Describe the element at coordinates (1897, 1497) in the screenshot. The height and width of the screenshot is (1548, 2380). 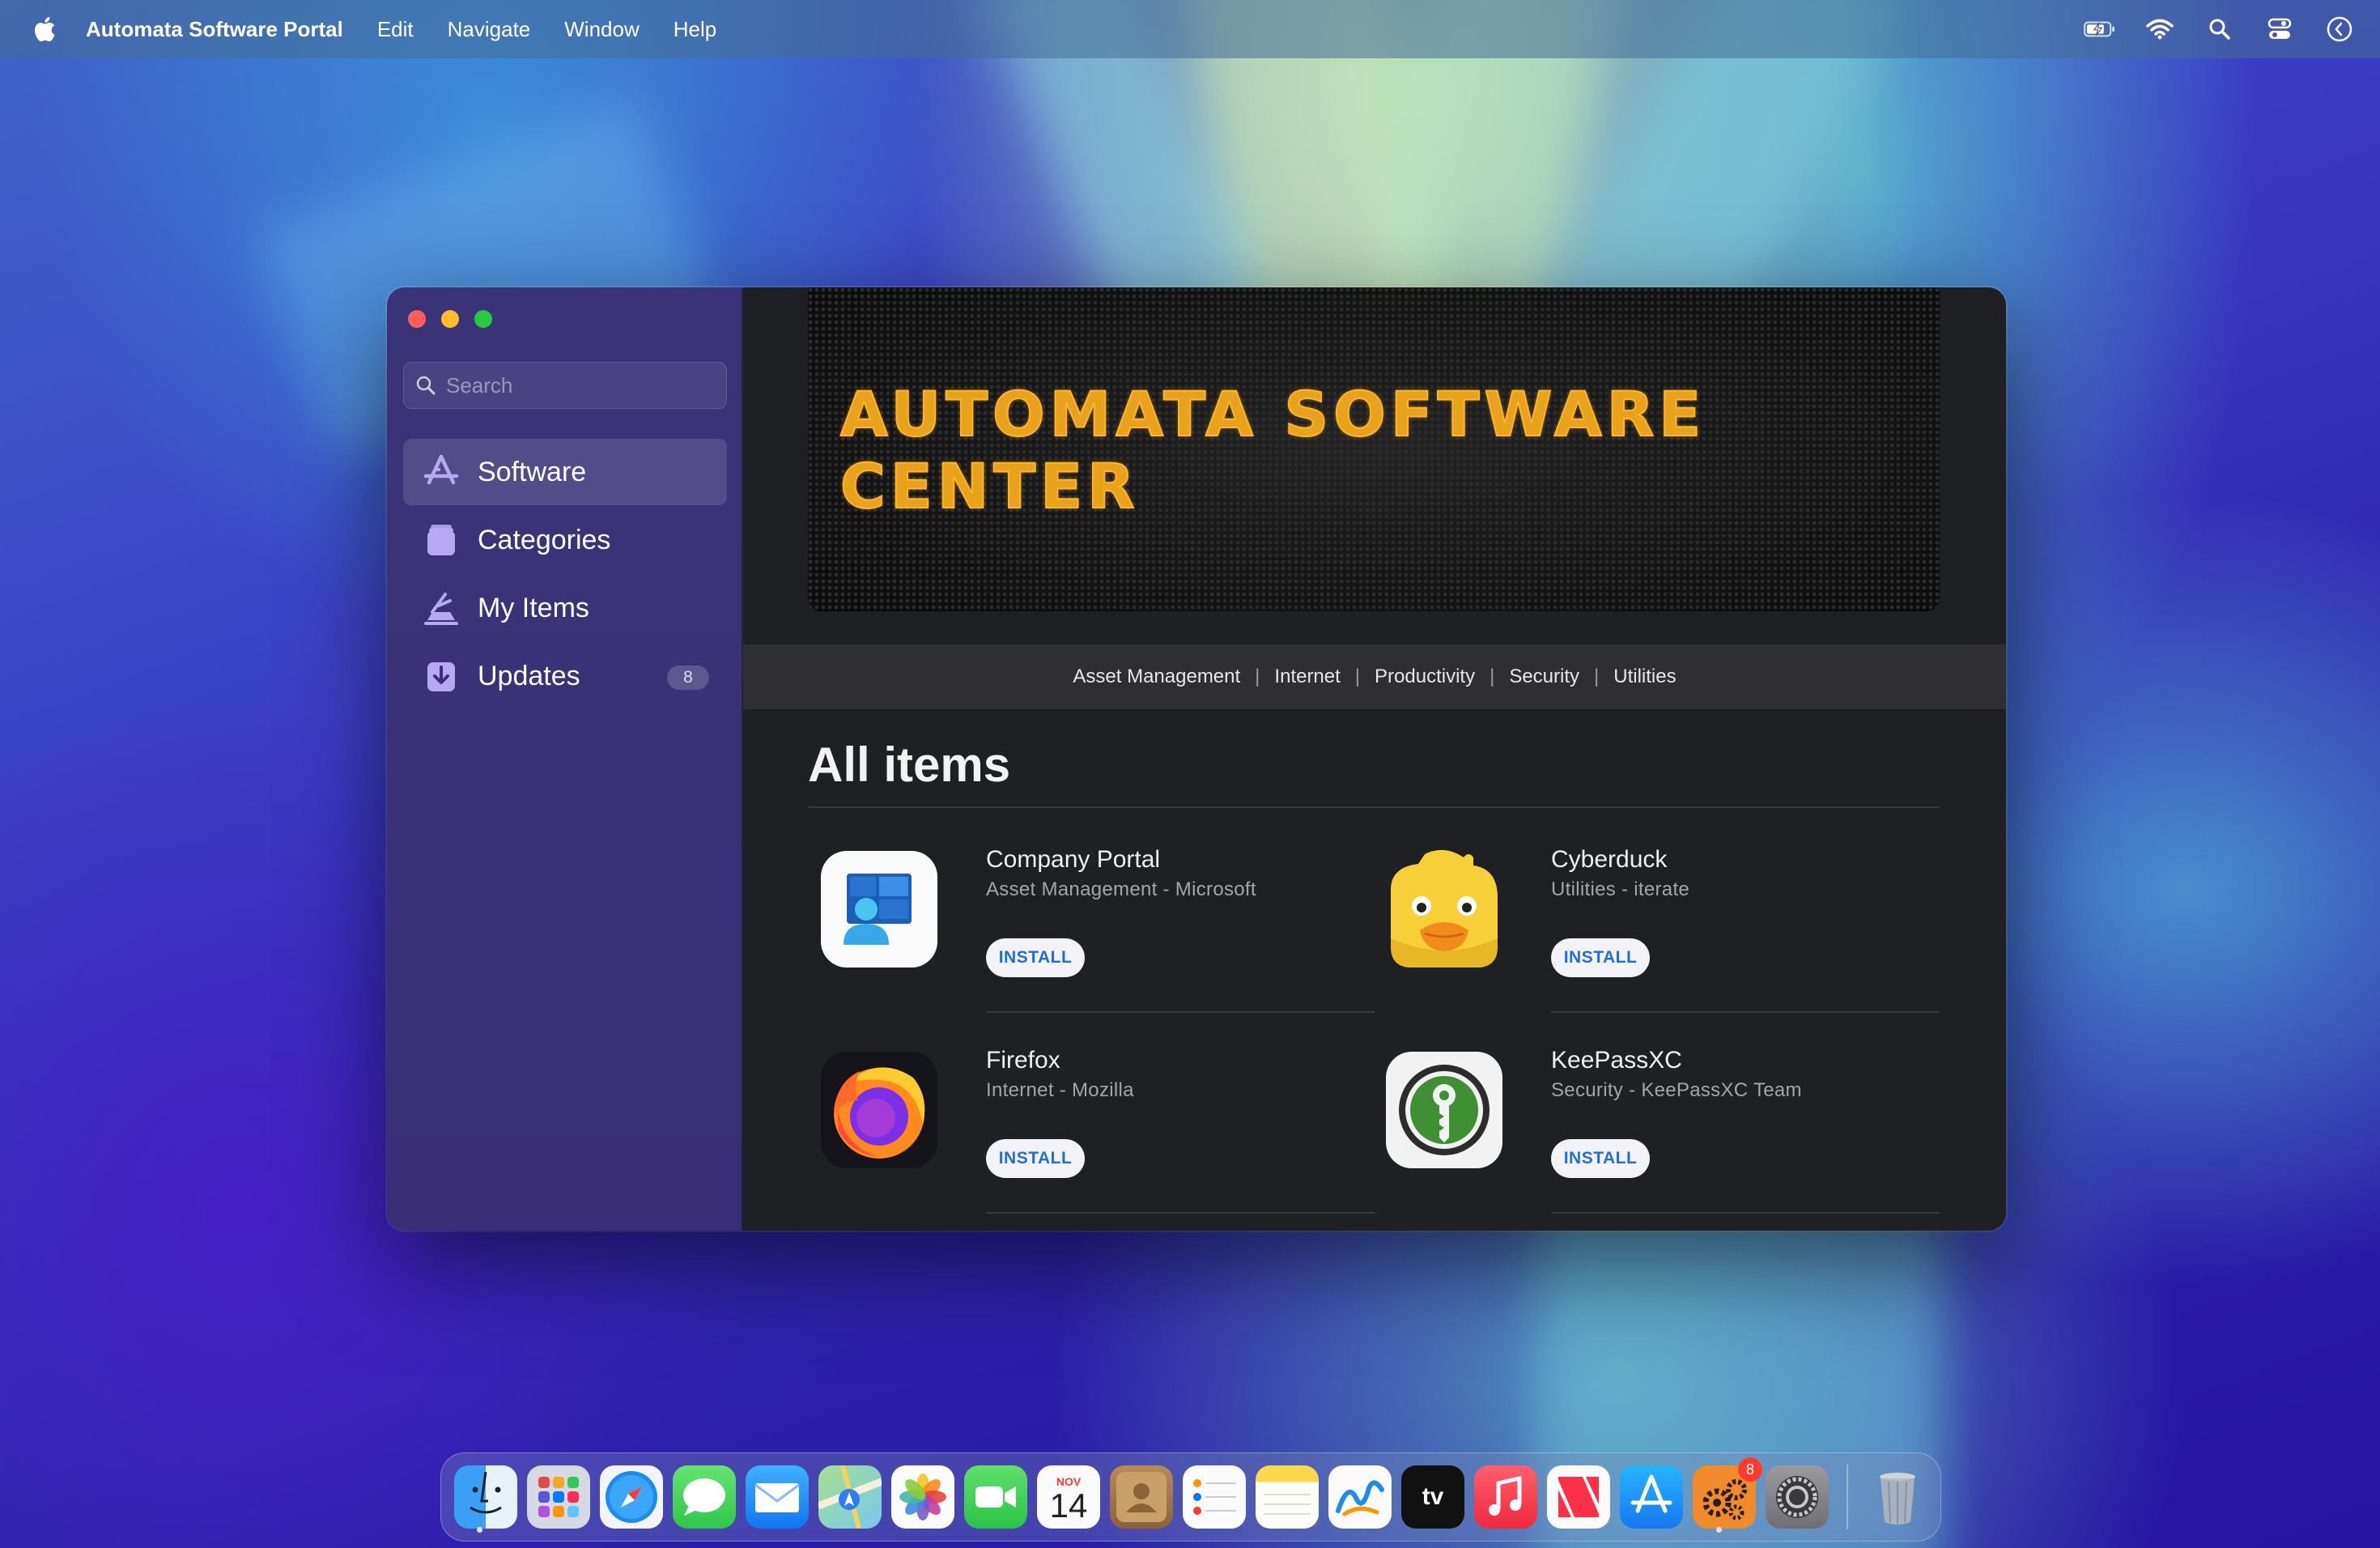
I see `trash-icon` at that location.